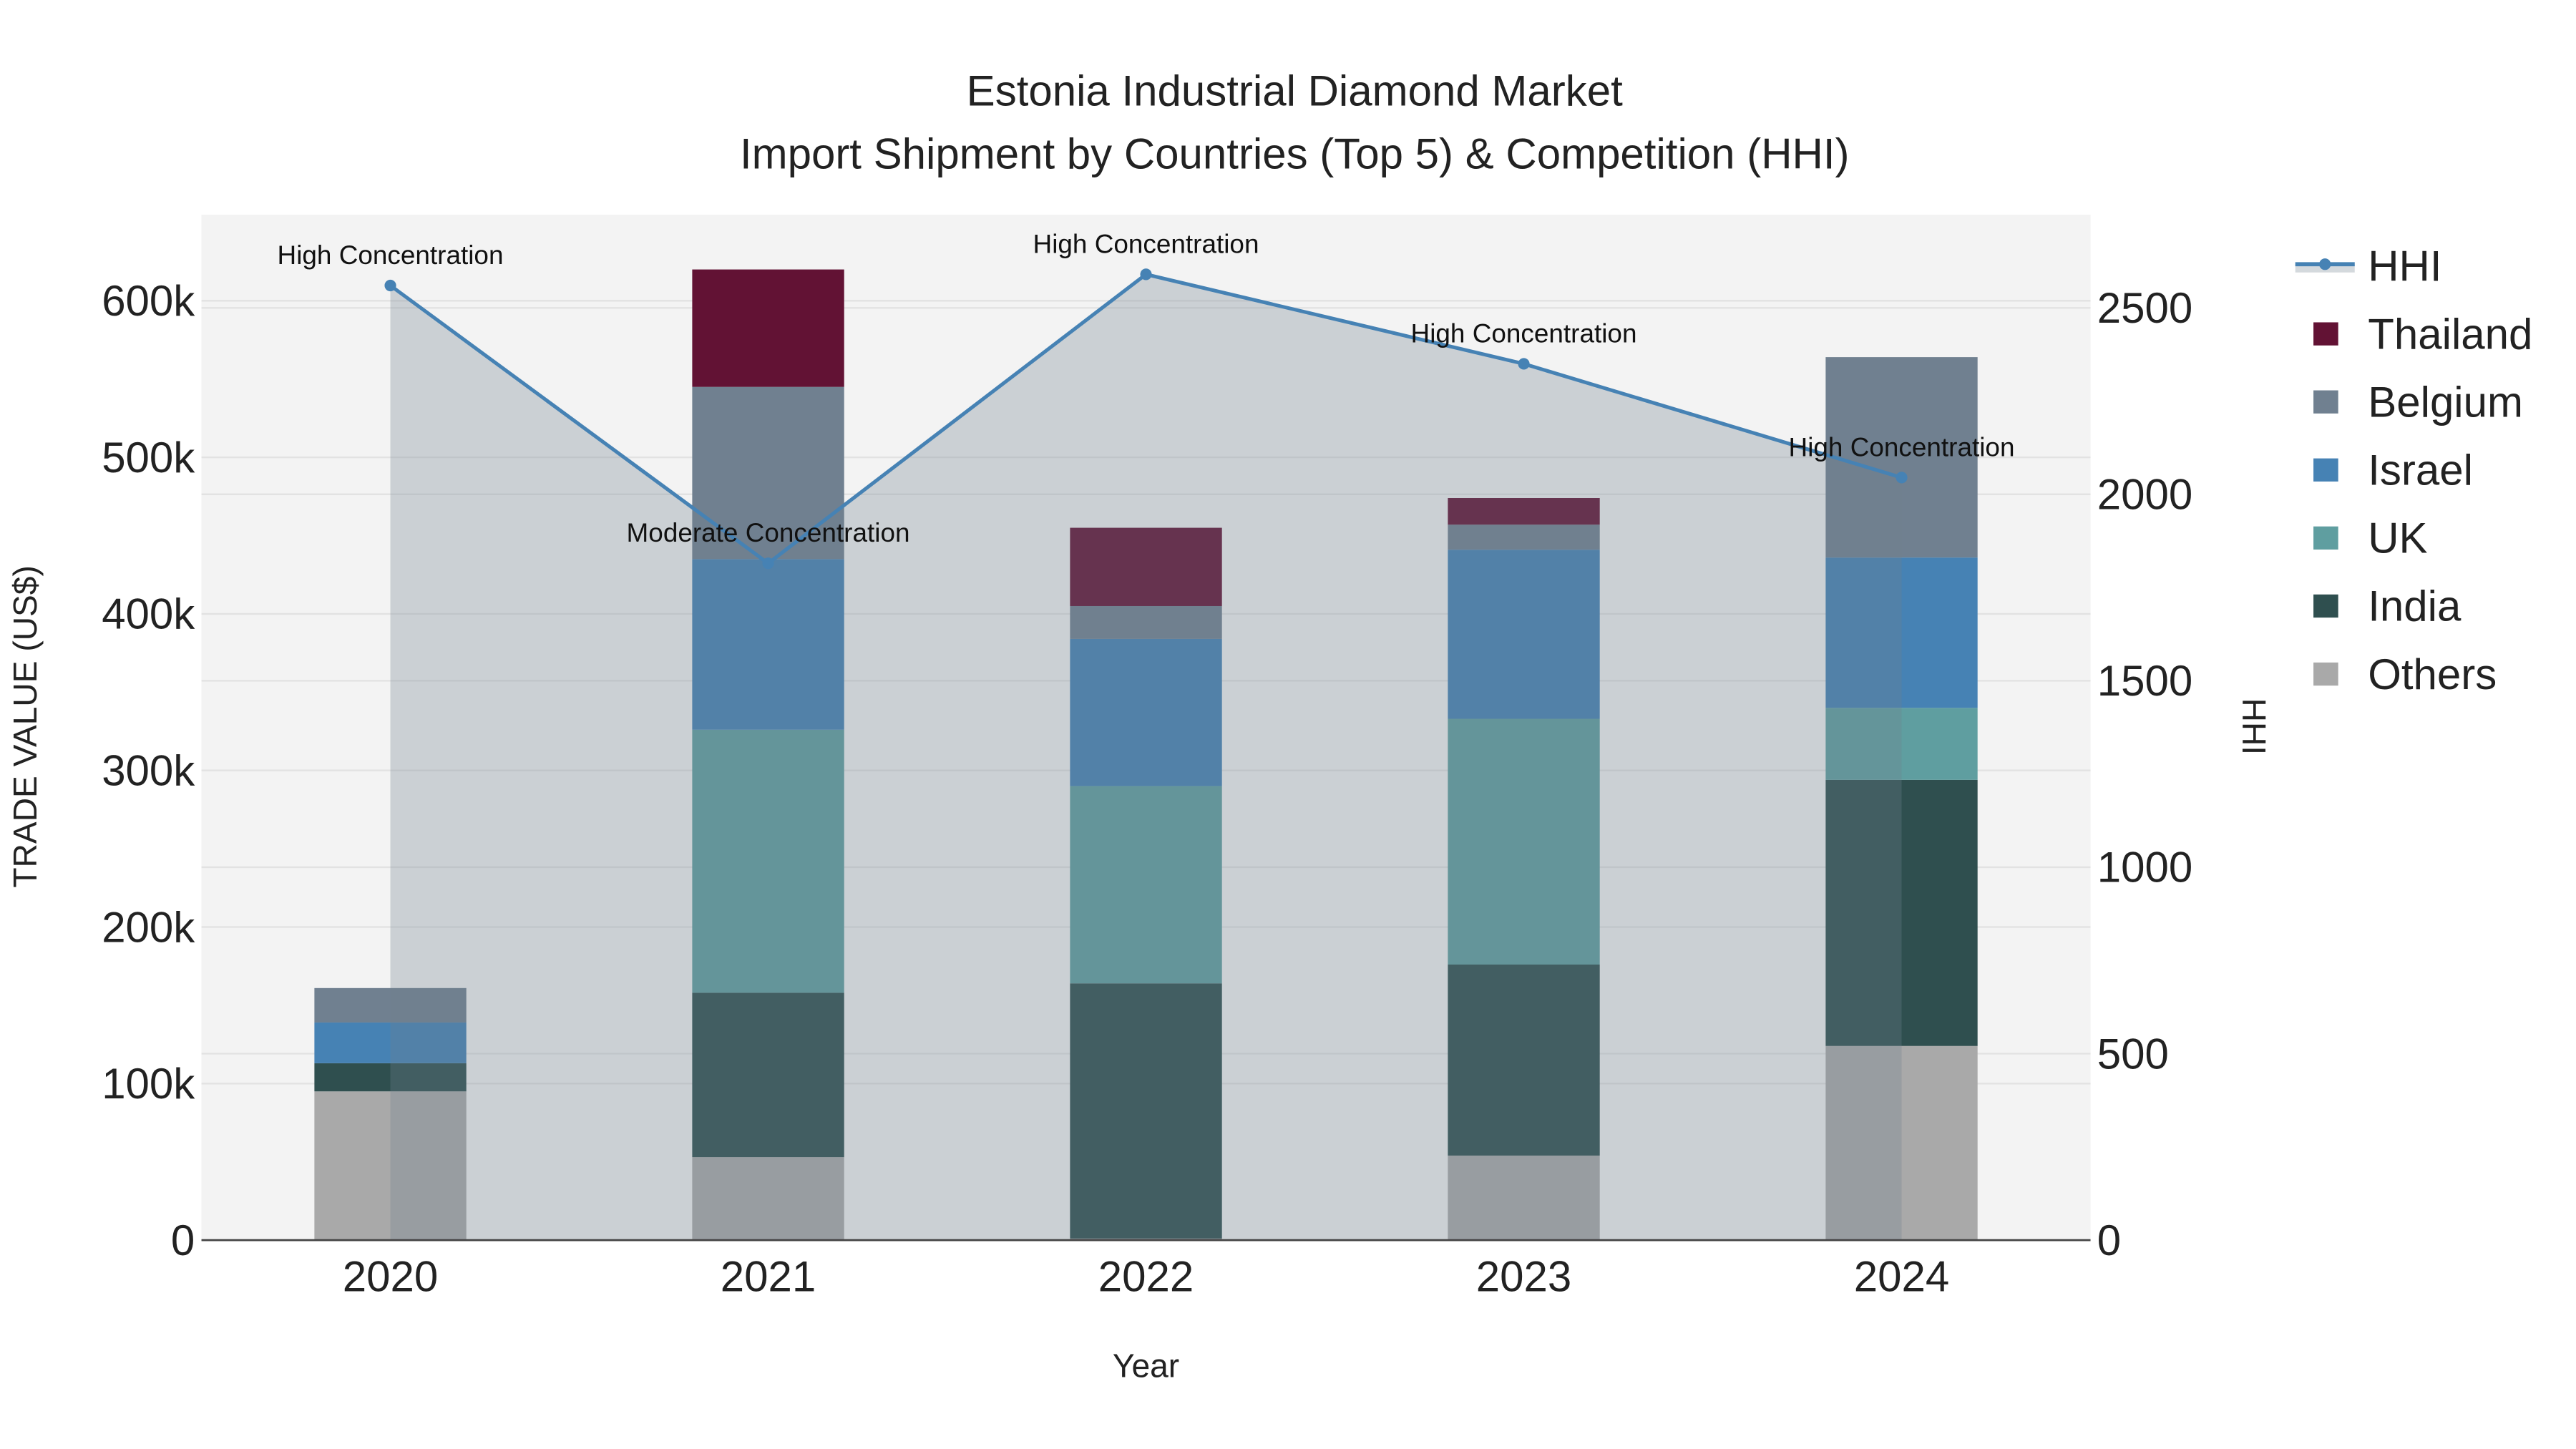  I want to click on legend-swatch-thailand, so click(2325, 334).